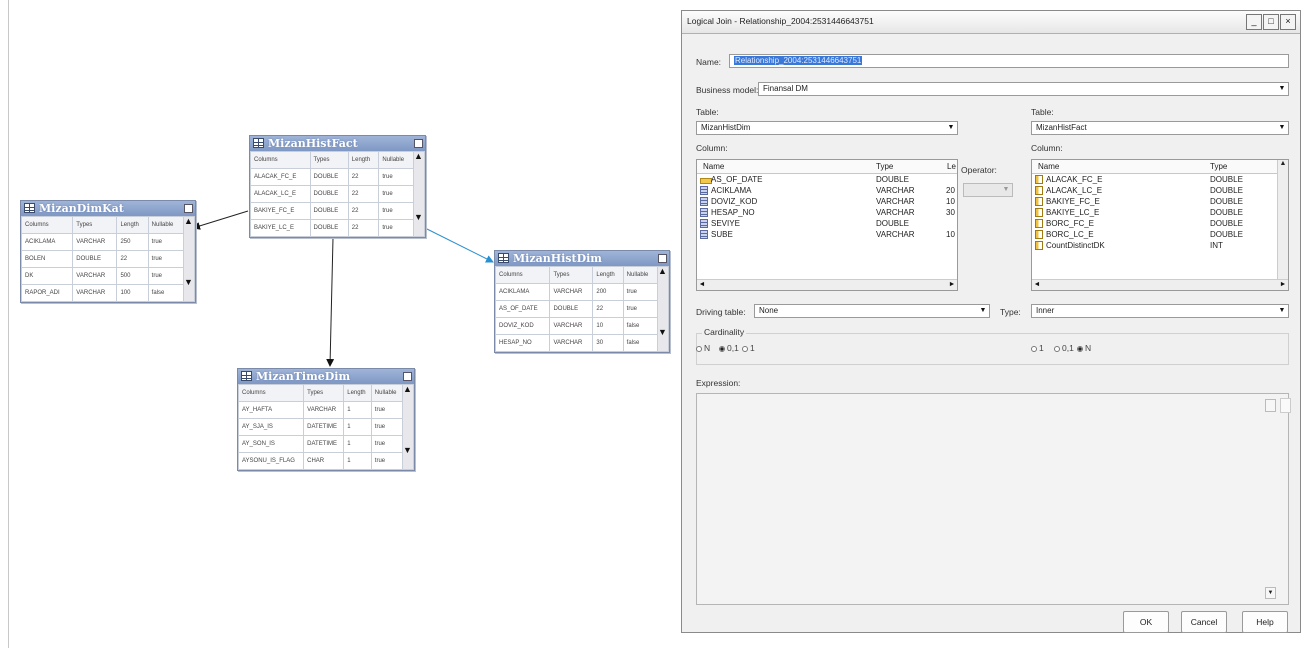 This screenshot has width=1306, height=648. Describe the element at coordinates (1023, 89) in the screenshot. I see `business-model-select: Finansal DM ▼` at that location.